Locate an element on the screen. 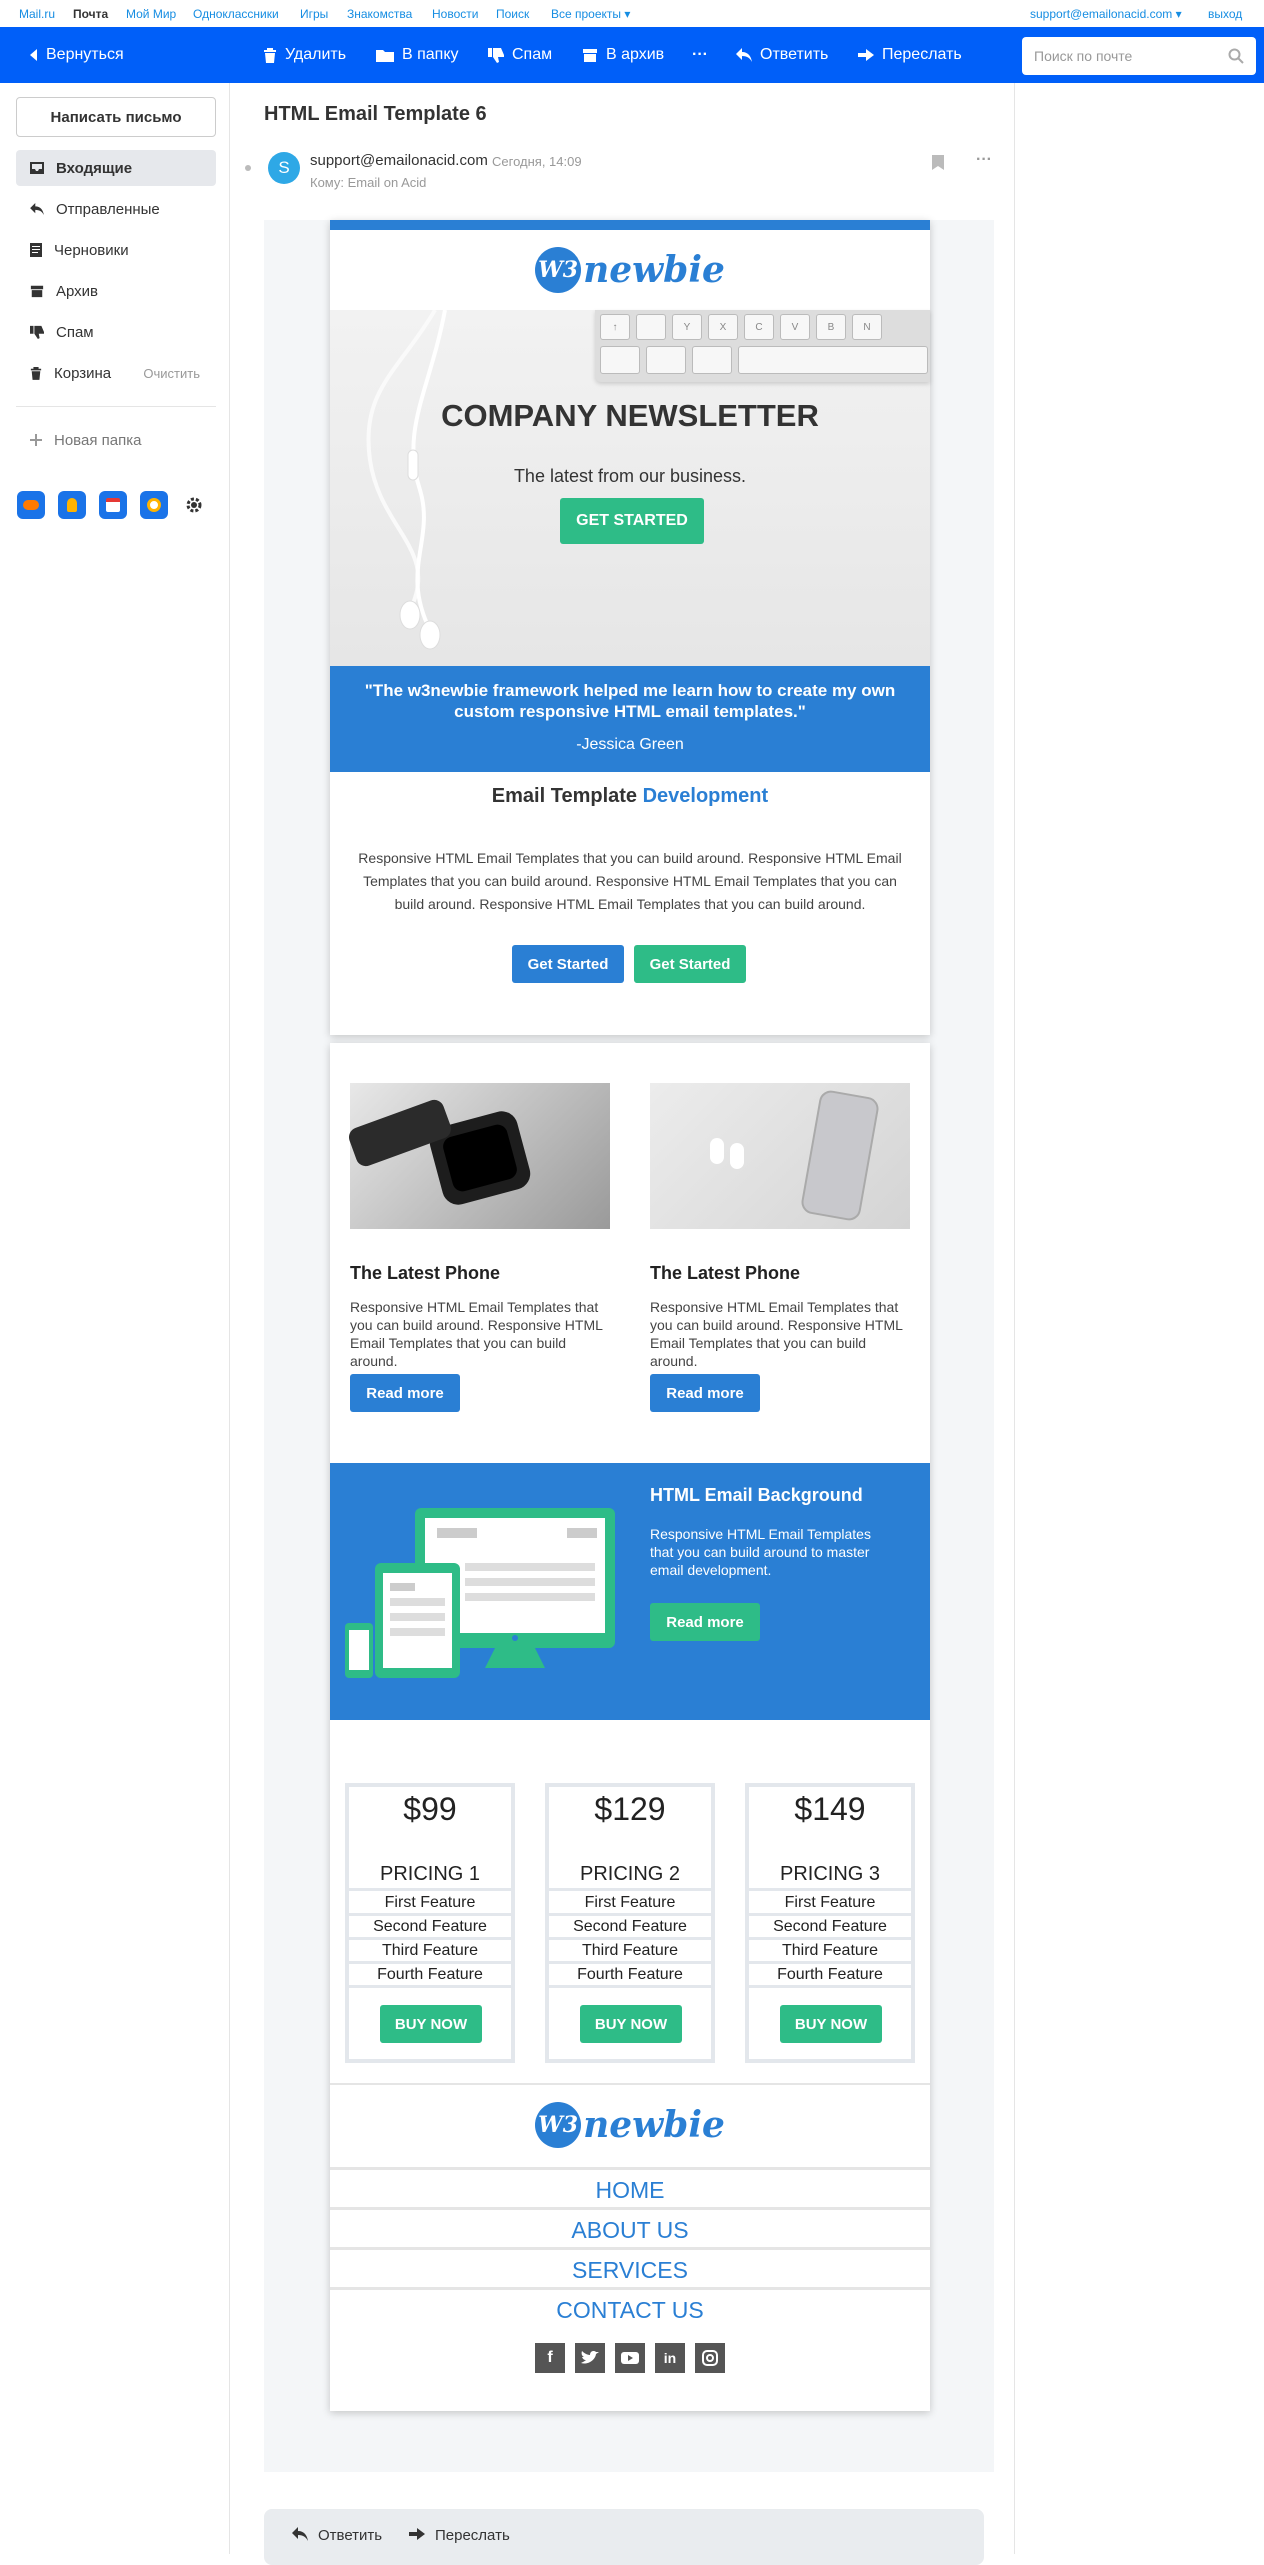 The height and width of the screenshot is (2565, 1264). portal-link-mymir: Мой Мир is located at coordinates (151, 14).